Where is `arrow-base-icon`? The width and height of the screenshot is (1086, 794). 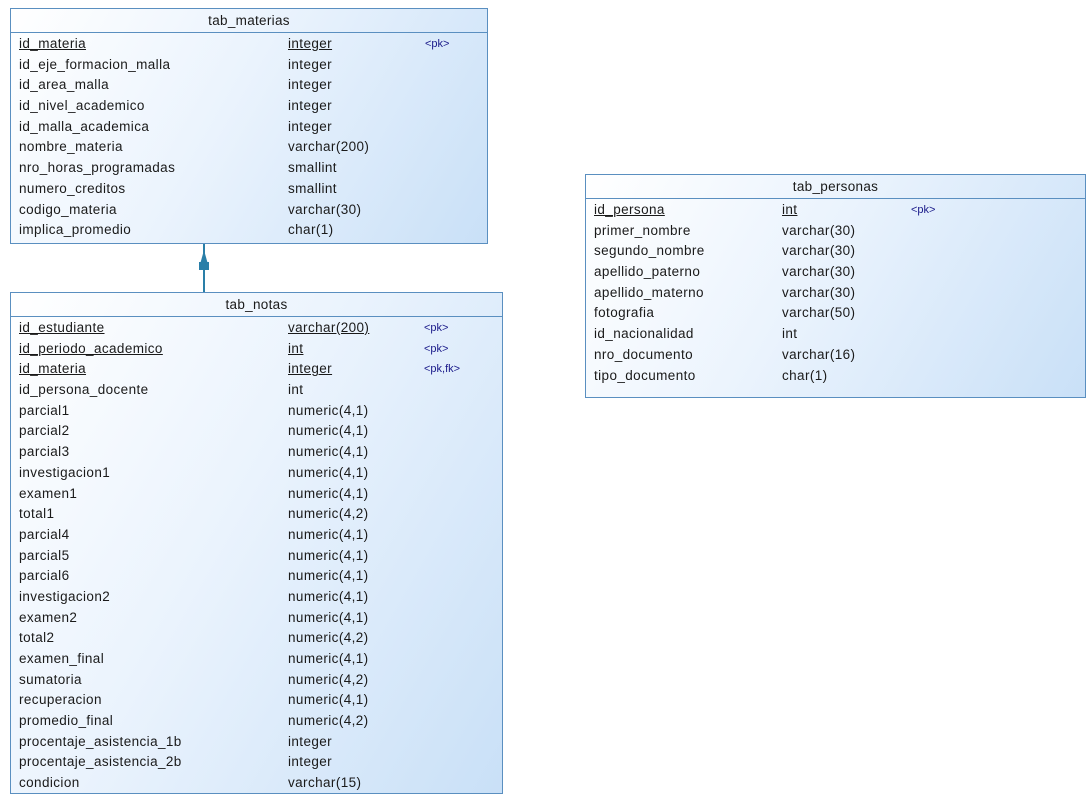 arrow-base-icon is located at coordinates (204, 266).